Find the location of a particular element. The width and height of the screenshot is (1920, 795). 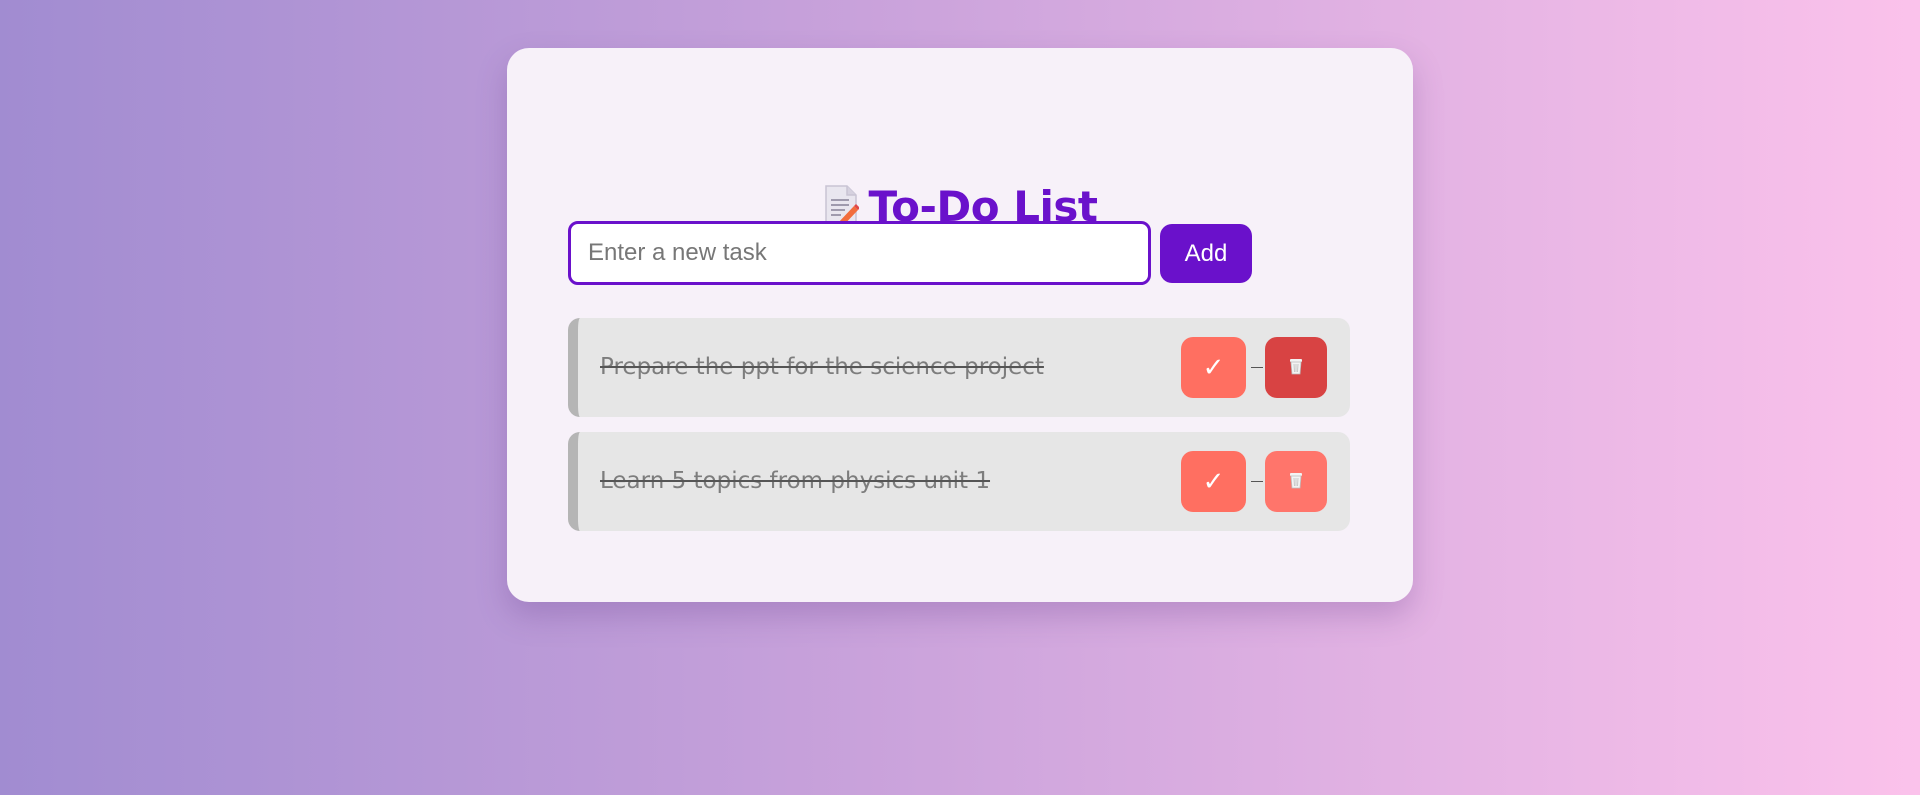

new-task-input is located at coordinates (859, 253).